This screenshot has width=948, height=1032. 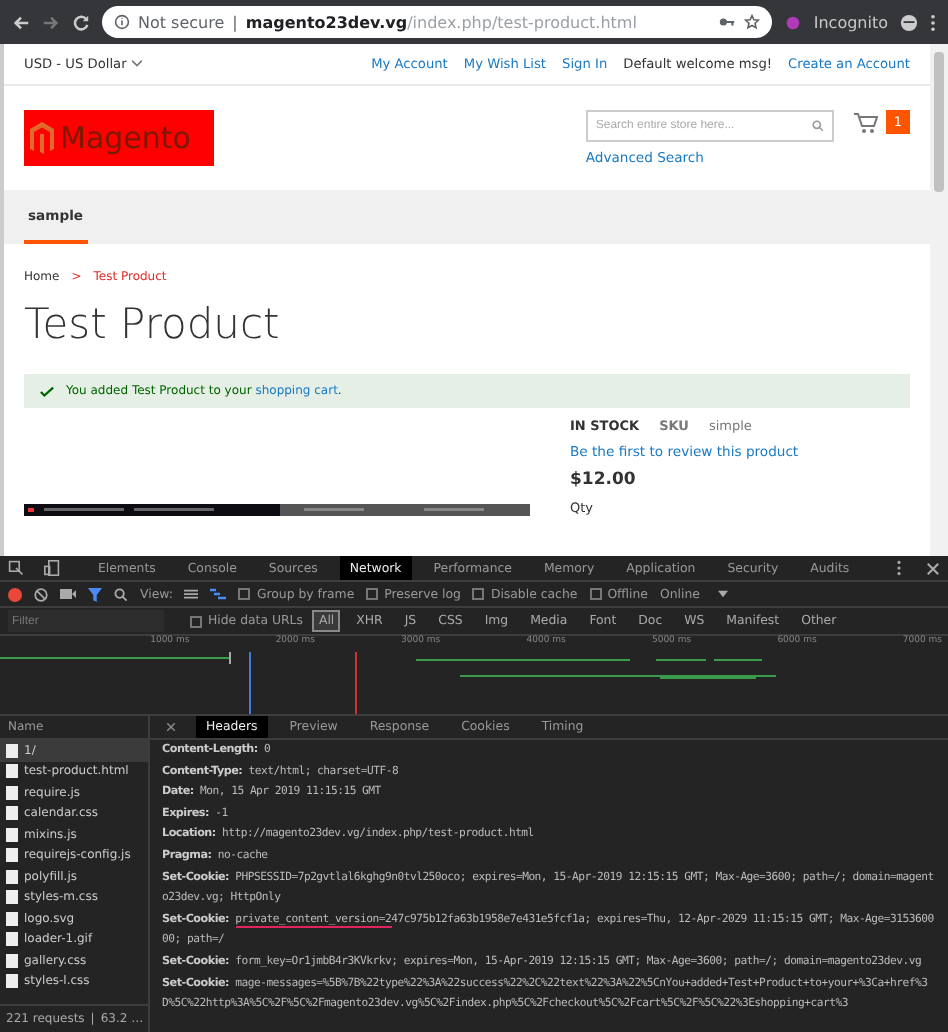 I want to click on forward-icon, so click(x=51, y=22).